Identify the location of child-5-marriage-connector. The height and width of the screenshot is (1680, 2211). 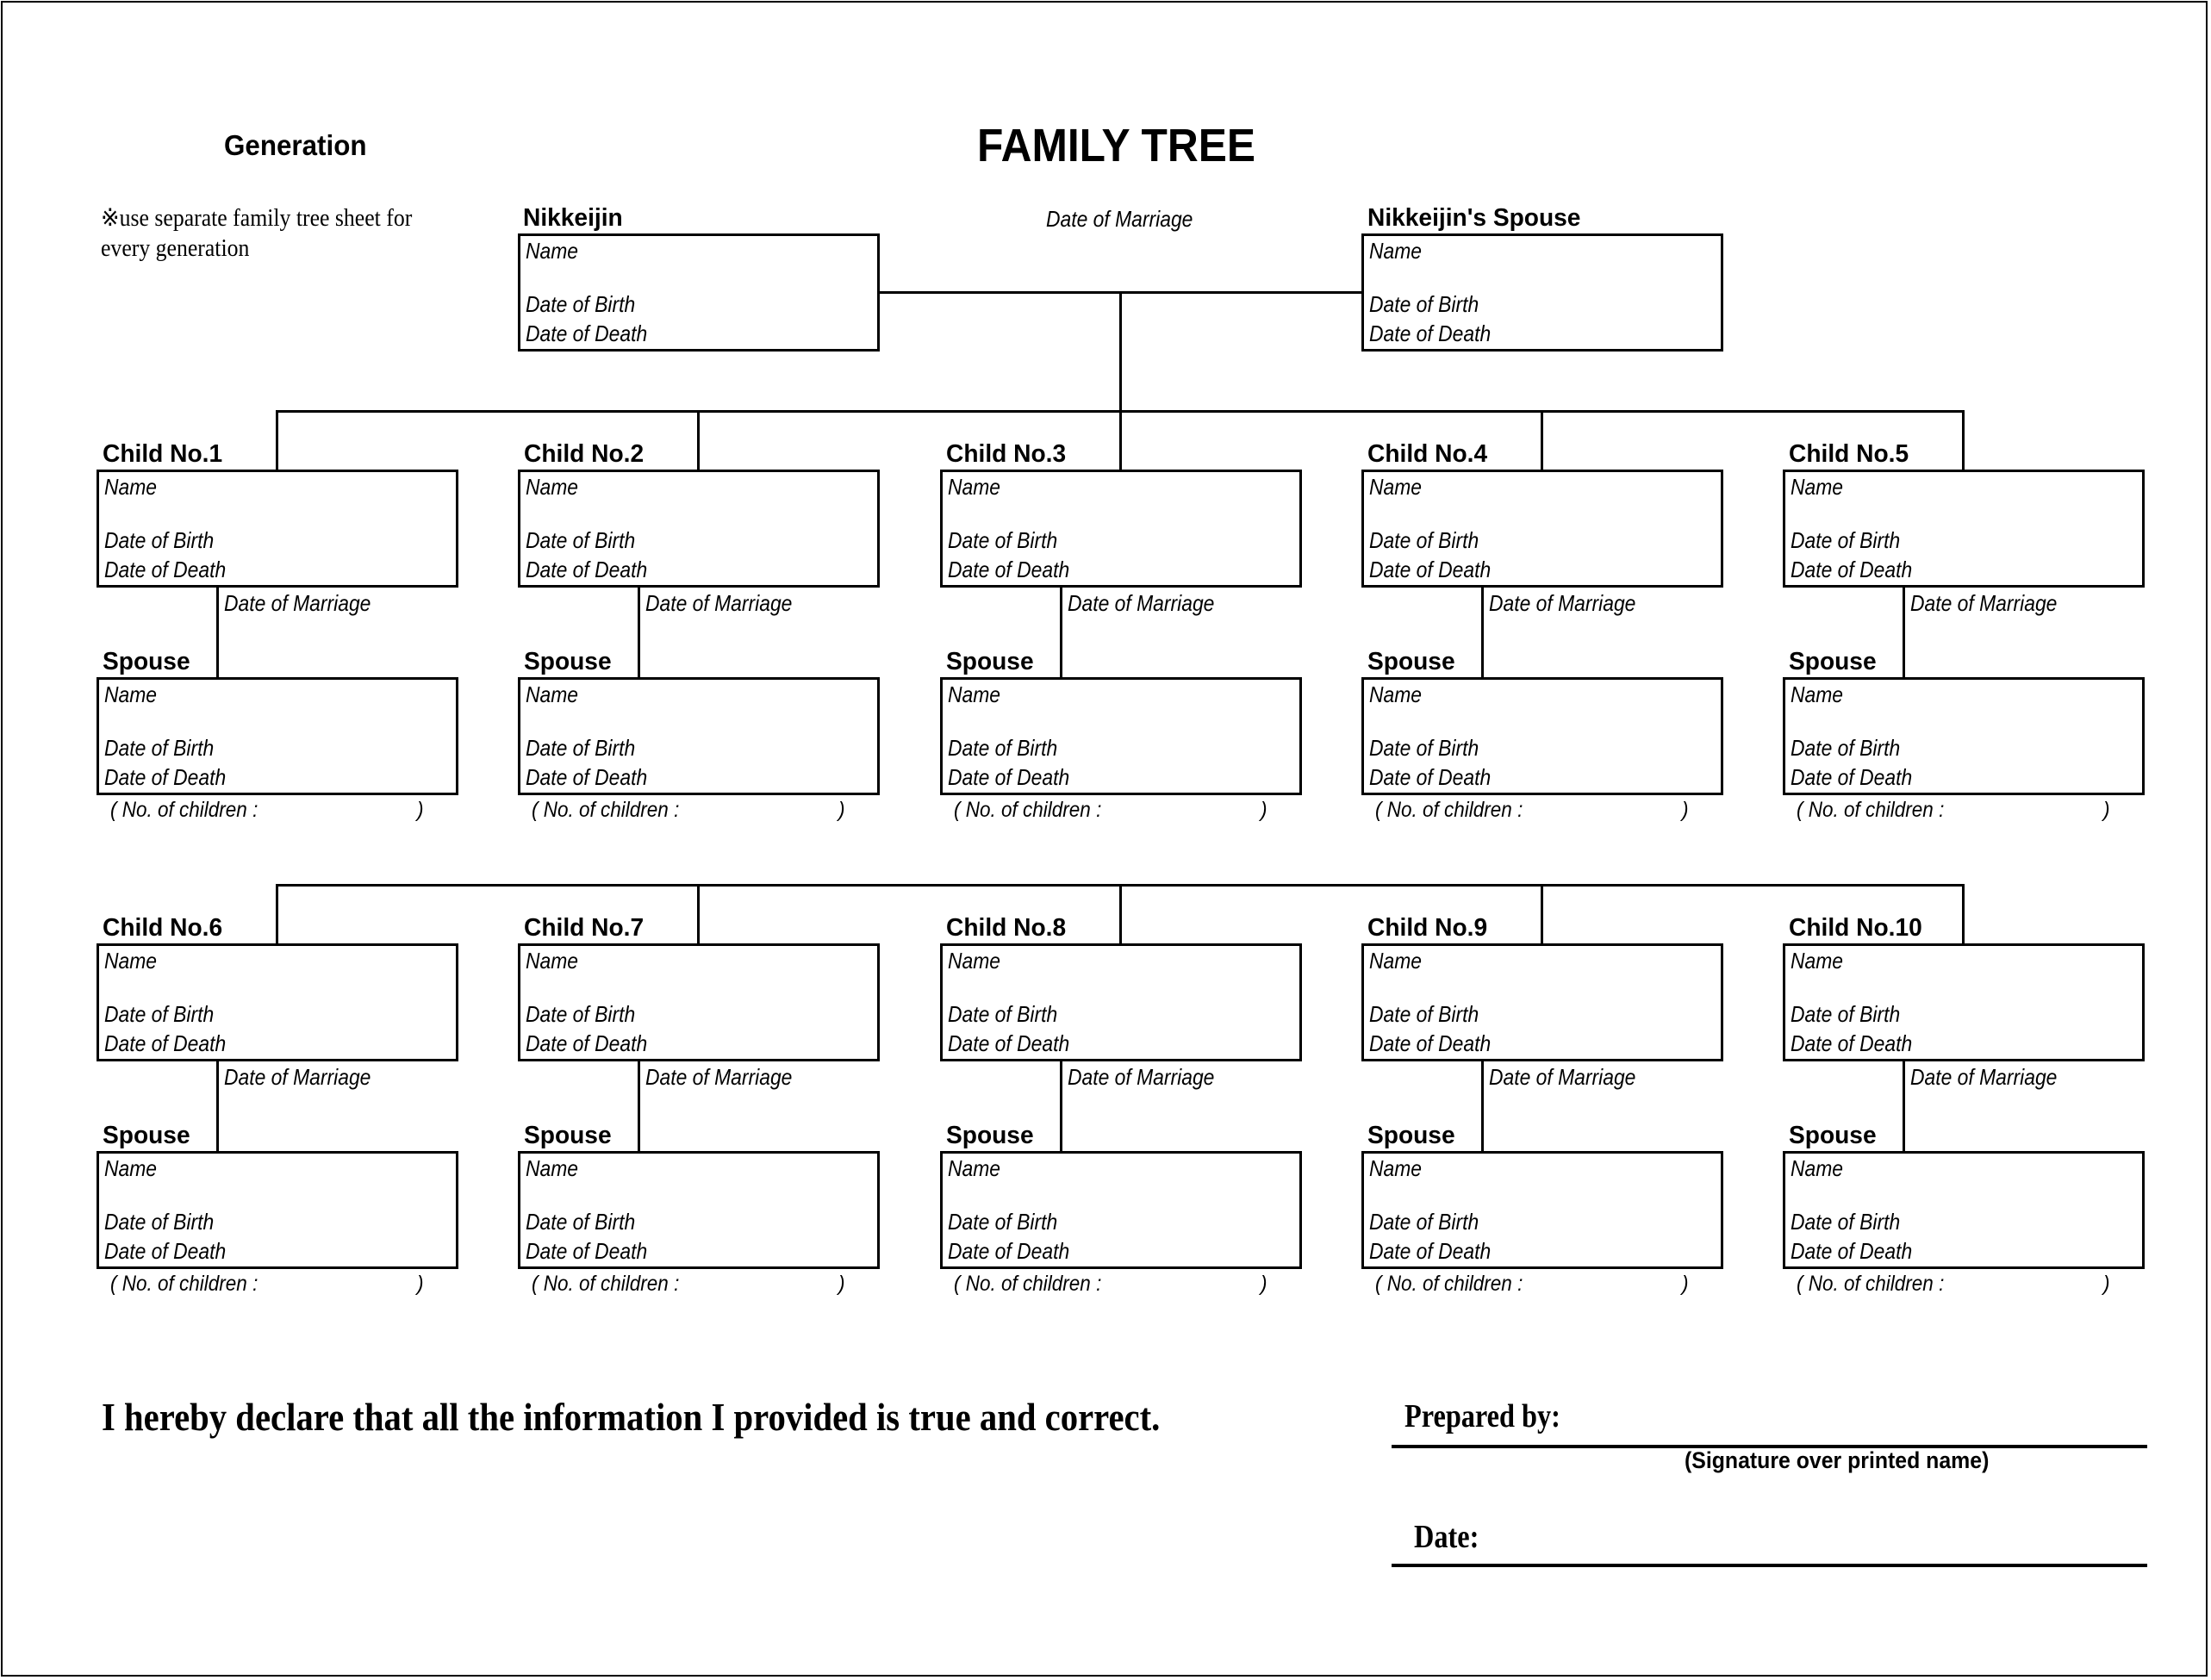
(1904, 633).